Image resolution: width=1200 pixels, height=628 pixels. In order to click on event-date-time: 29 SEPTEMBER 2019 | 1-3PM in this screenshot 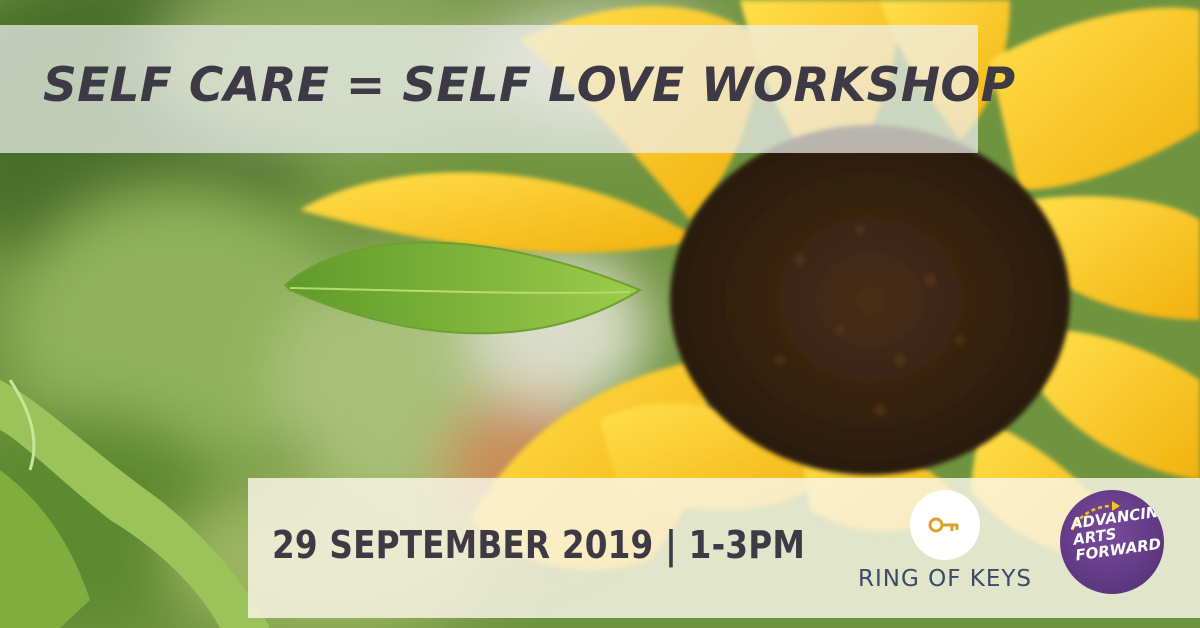, I will do `click(539, 545)`.